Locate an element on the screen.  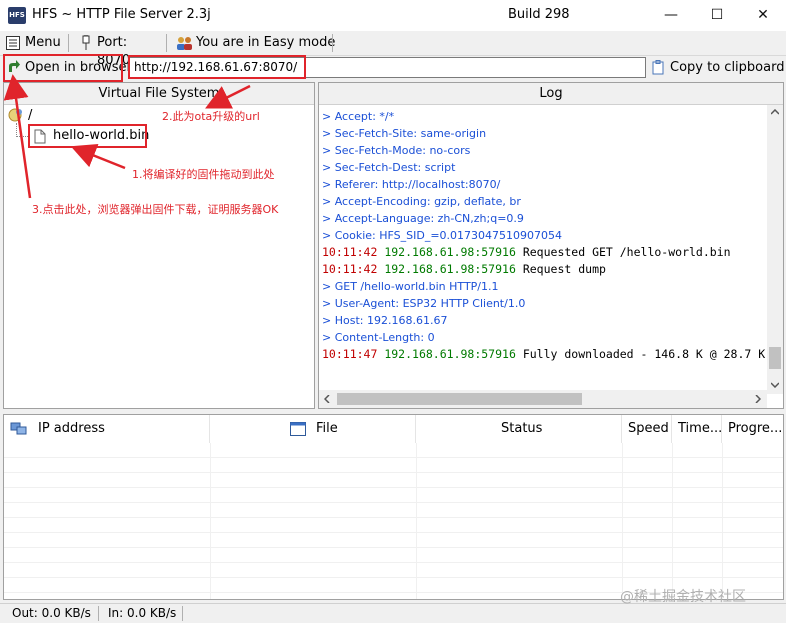
annotation-note-url: 2.此为ota升级的url is located at coordinates (211, 116).